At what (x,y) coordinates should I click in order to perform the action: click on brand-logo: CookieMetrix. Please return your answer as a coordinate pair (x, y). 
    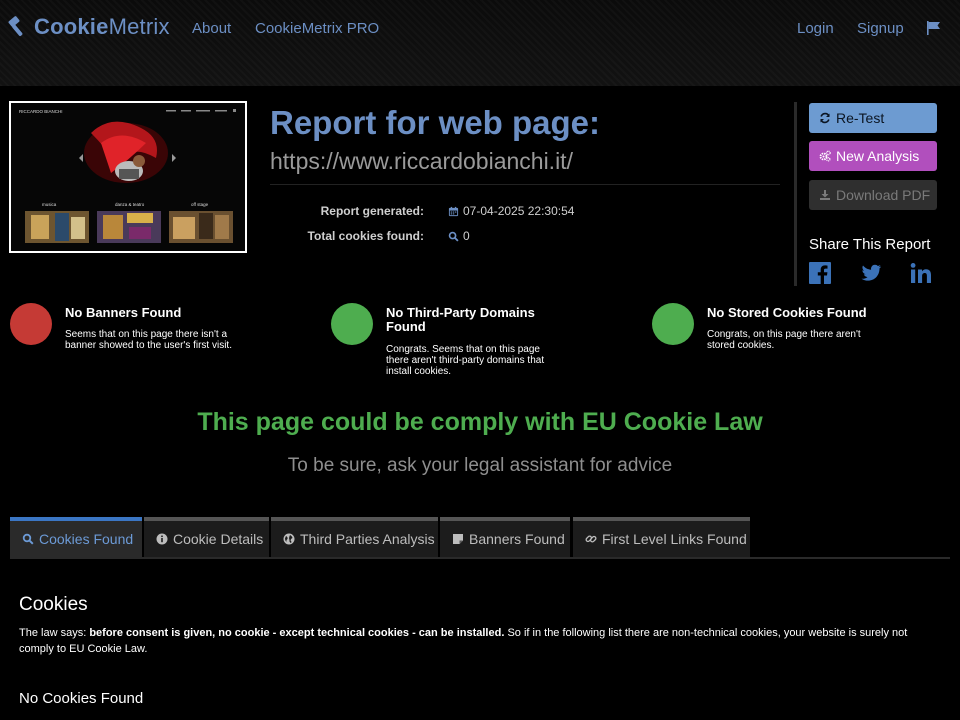
    Looking at the image, I should click on (88, 27).